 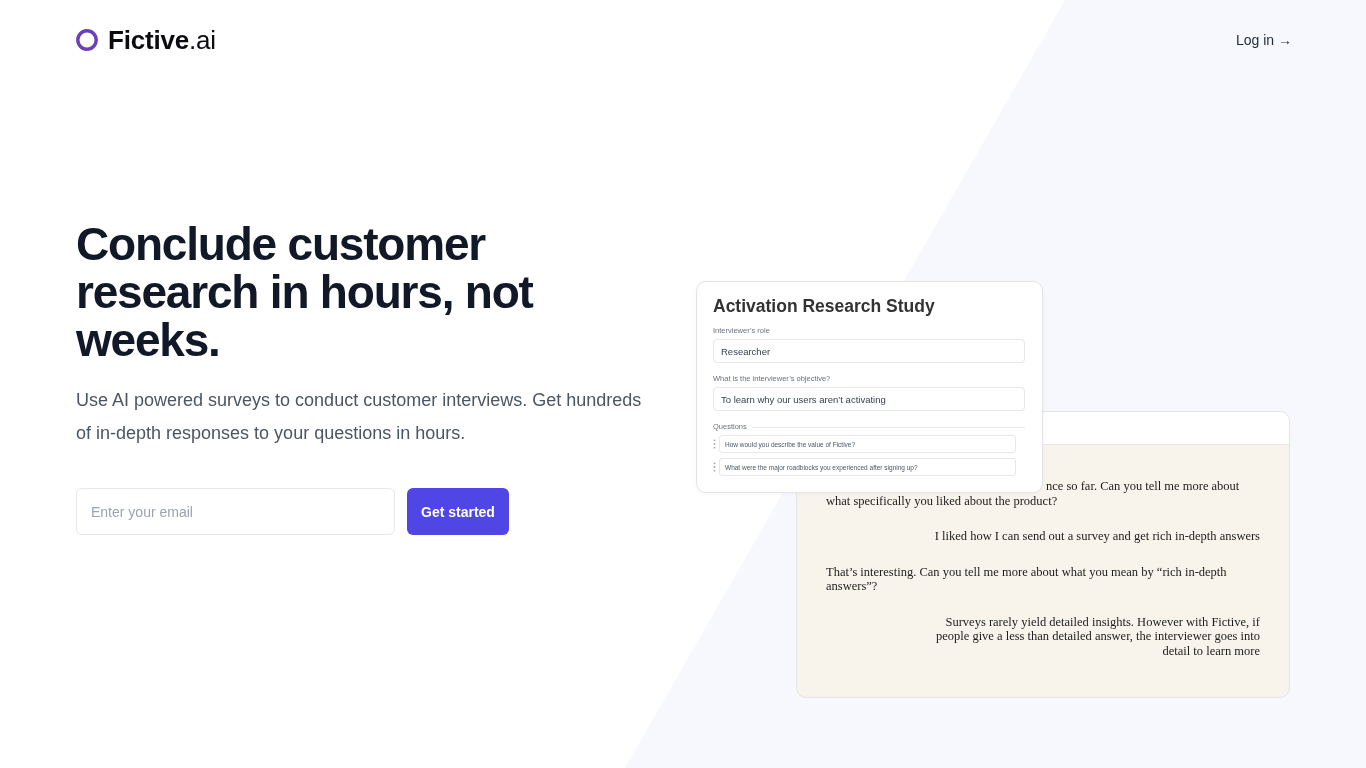 What do you see at coordinates (1097, 636) in the screenshot?
I see `chat-message: Surveys rarely yield detailed insights. However with Fictive, if people give a less than detailed answer, the interviewer goes into detail to learn more` at bounding box center [1097, 636].